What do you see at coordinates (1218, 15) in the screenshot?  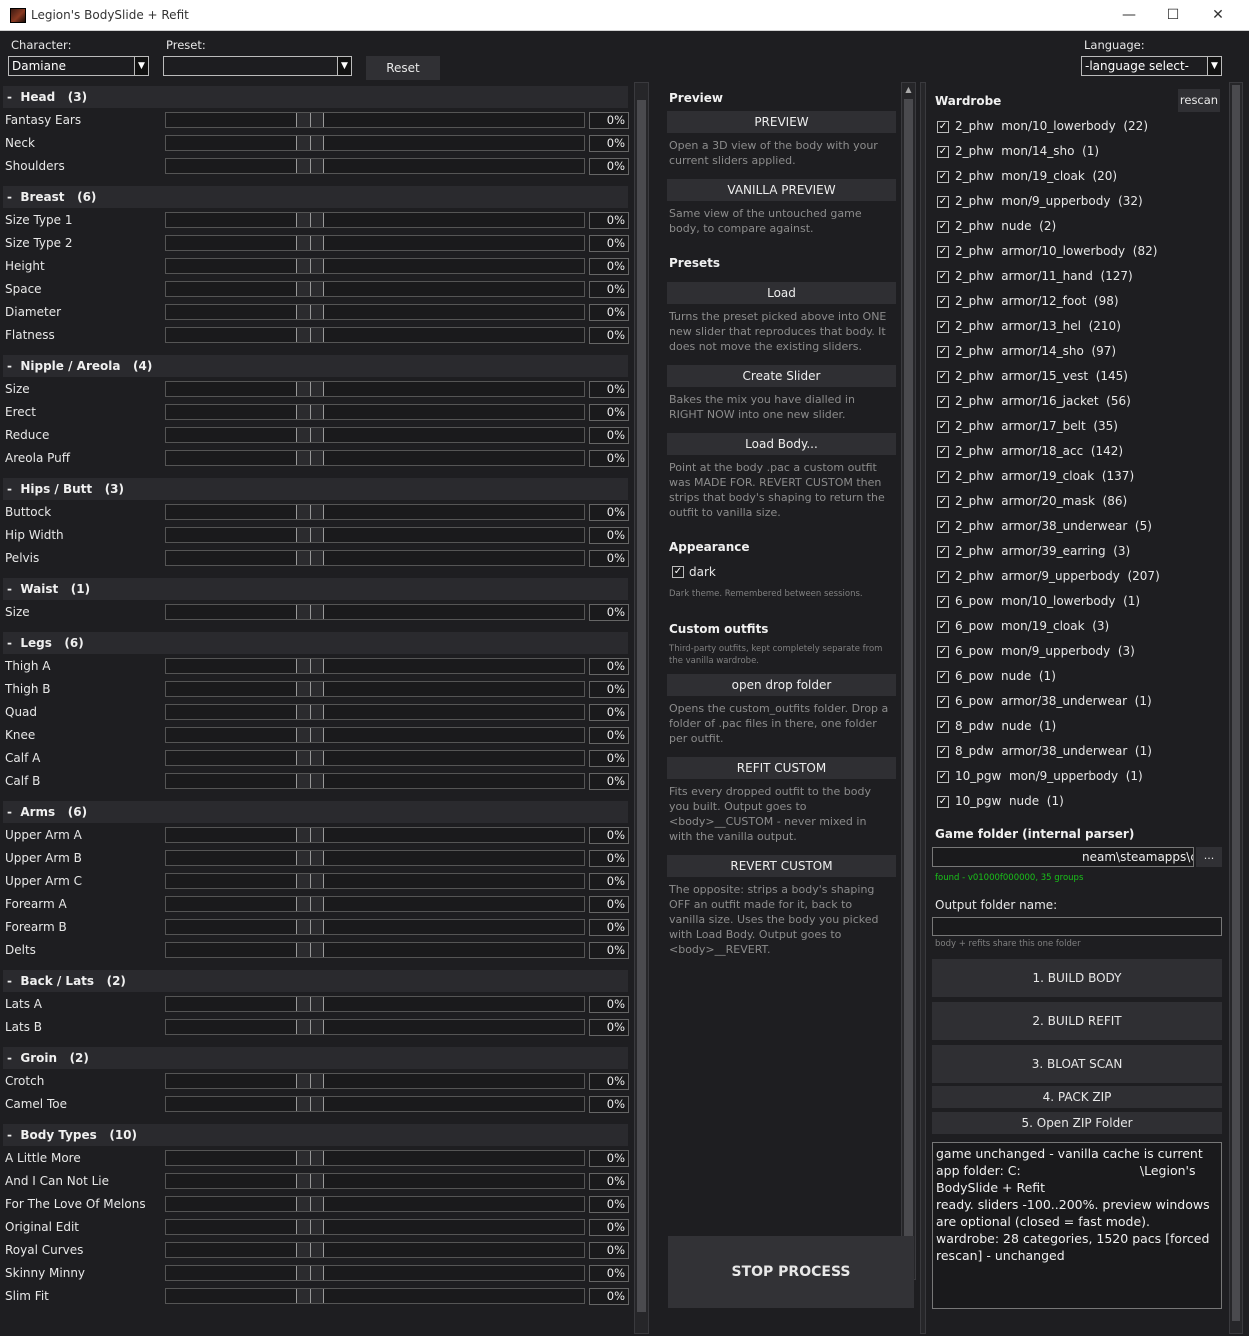 I see `close-button: ✕` at bounding box center [1218, 15].